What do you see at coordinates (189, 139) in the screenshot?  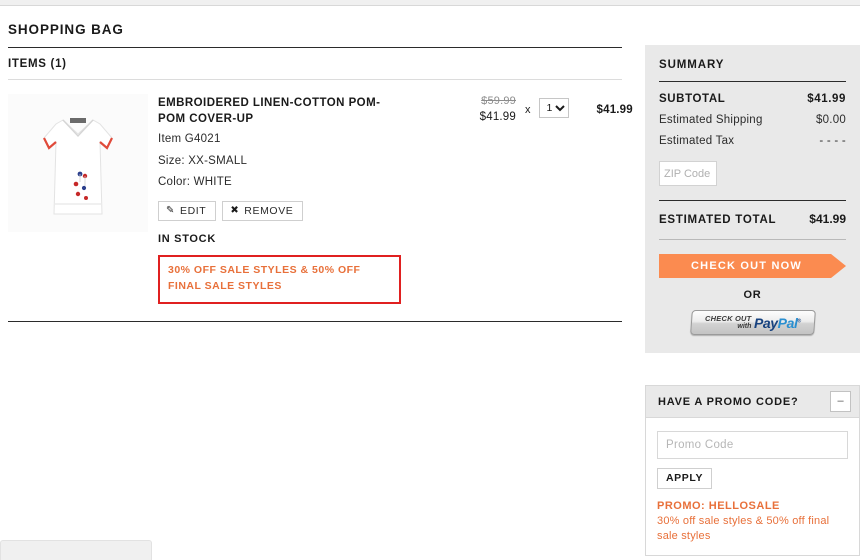 I see `product-item-number: Item G4021` at bounding box center [189, 139].